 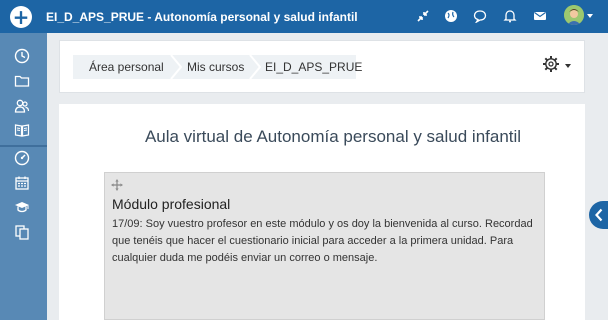 I want to click on book-icon, so click(x=22, y=130).